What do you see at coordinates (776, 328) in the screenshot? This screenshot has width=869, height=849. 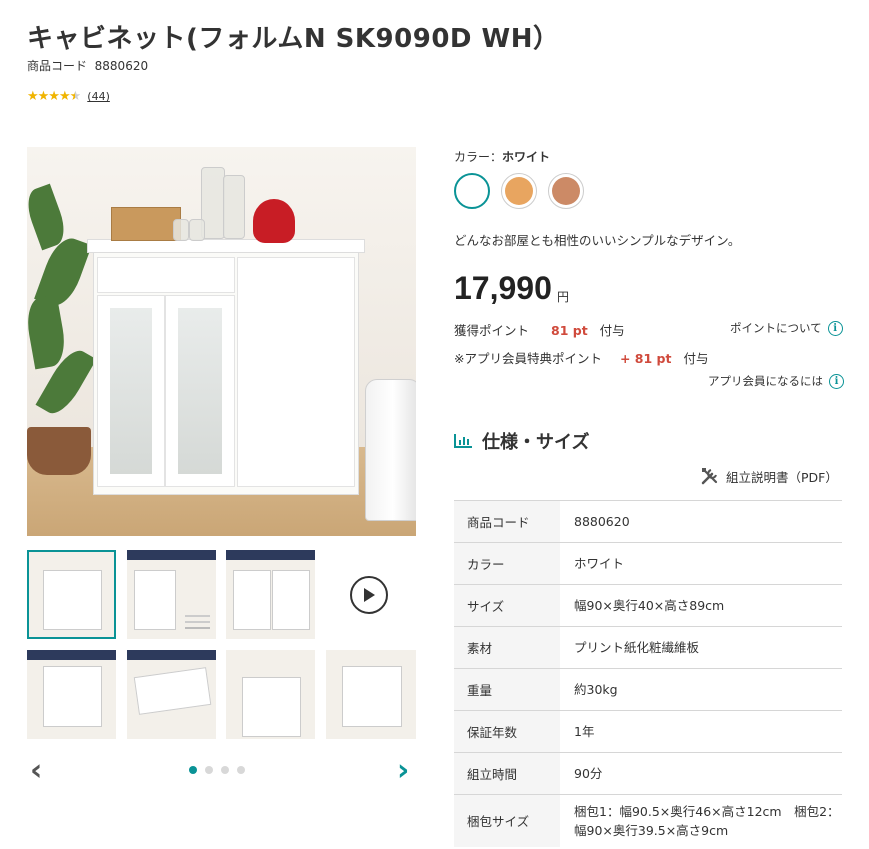 I see `points-info-label: ポイントについて` at bounding box center [776, 328].